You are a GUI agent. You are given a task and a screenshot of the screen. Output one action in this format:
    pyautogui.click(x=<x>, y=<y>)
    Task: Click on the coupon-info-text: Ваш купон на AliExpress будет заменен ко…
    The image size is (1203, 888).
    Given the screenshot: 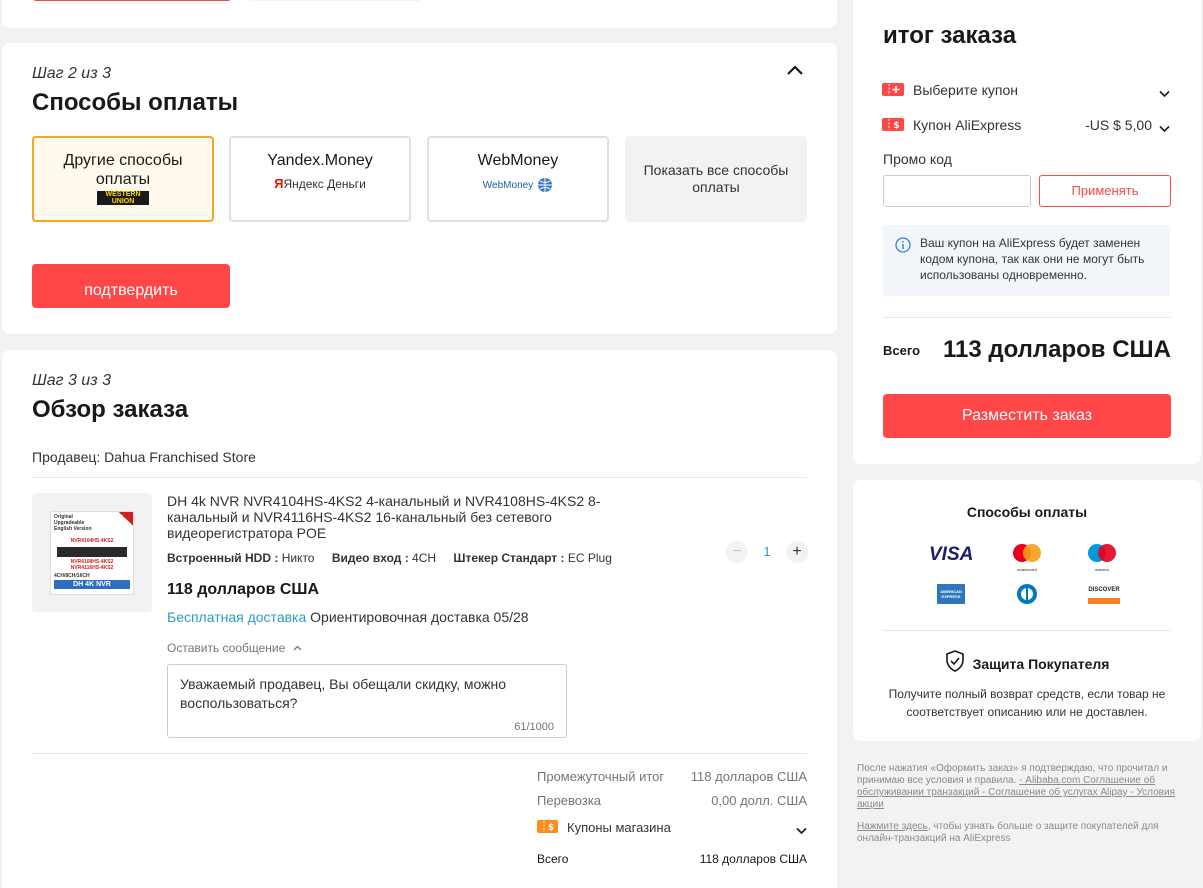 What is the action you would take?
    pyautogui.click(x=1032, y=259)
    